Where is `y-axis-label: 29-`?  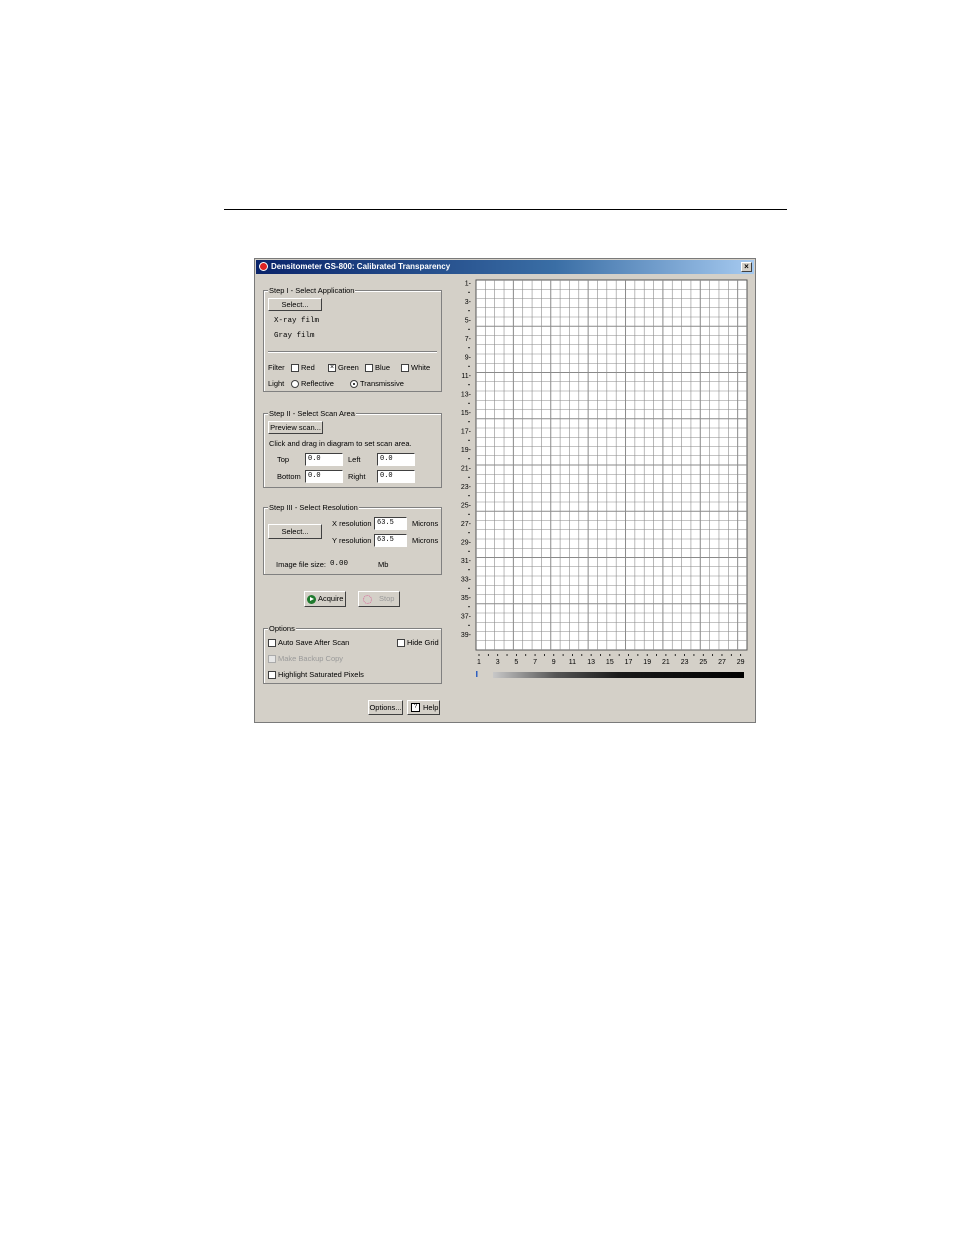 y-axis-label: 29- is located at coordinates (466, 543).